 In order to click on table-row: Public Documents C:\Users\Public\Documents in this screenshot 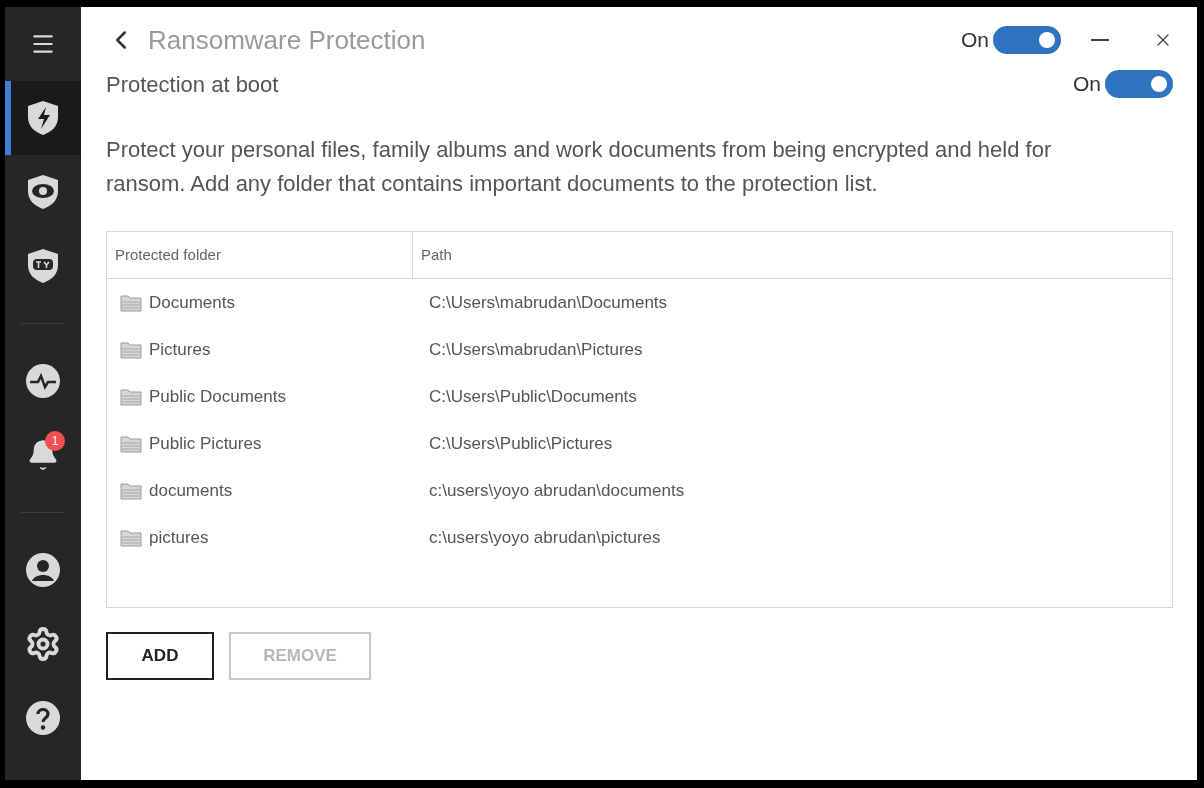, I will do `click(639, 396)`.